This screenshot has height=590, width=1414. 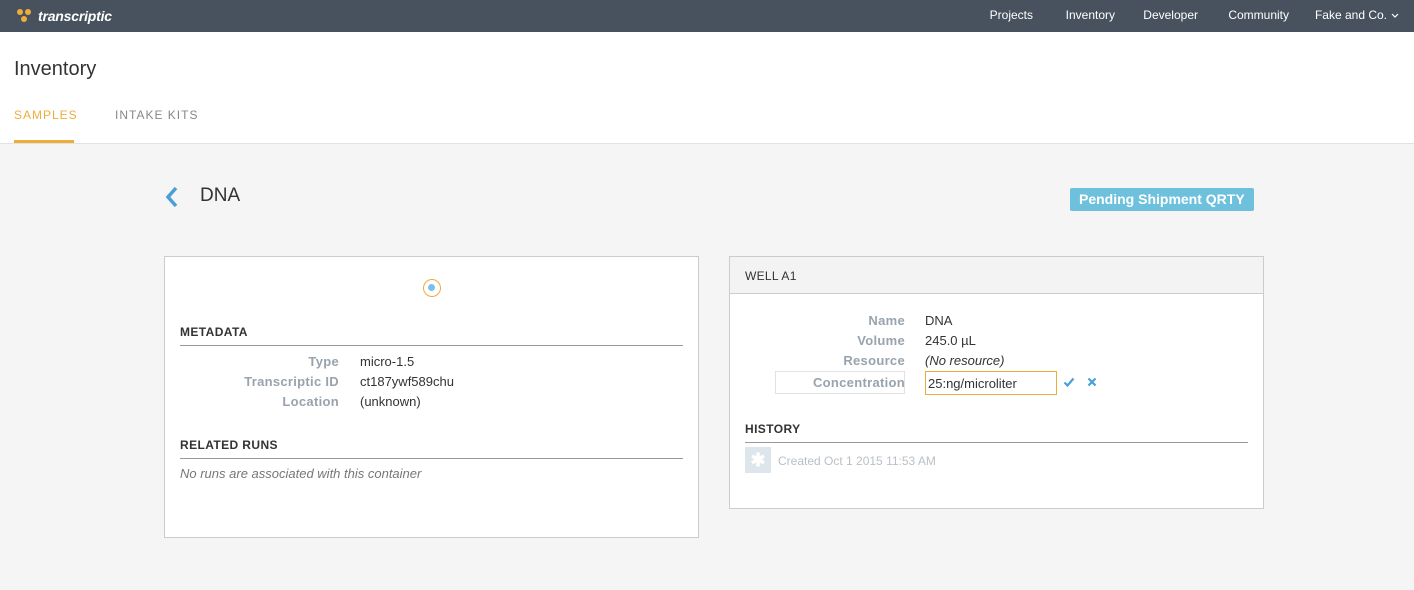 I want to click on container-title: DNA, so click(x=220, y=195).